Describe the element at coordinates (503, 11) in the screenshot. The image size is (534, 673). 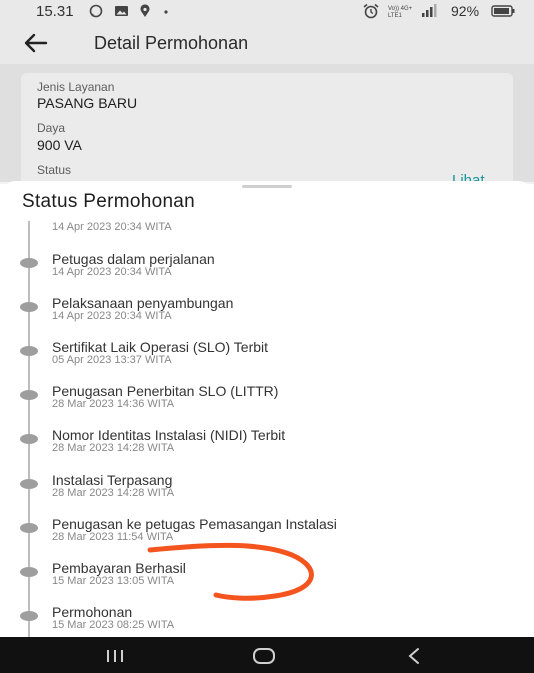
I see `battery-icon` at that location.